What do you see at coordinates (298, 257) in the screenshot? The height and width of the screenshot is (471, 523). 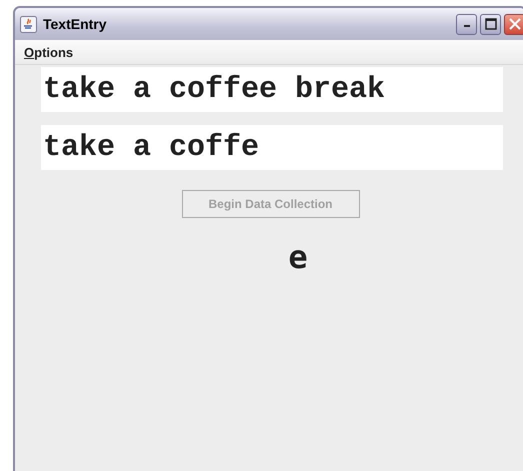 I see `current-letter: e` at bounding box center [298, 257].